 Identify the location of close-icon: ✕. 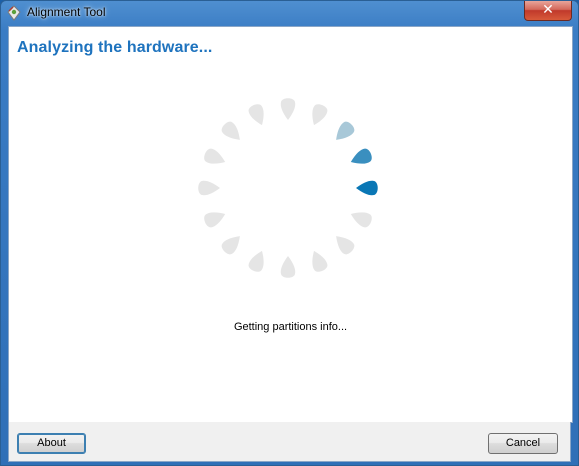
(548, 10).